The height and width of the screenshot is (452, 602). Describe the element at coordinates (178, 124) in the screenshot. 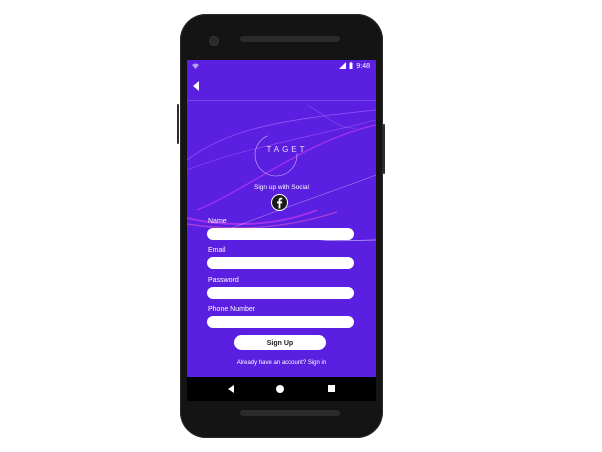

I see `phone-side-button` at that location.